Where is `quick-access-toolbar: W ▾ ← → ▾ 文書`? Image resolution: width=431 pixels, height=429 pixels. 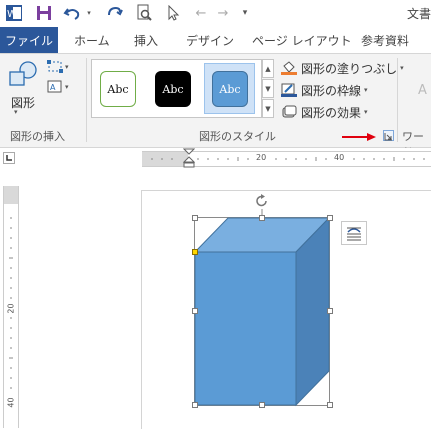 quick-access-toolbar: W ▾ ← → ▾ 文書 is located at coordinates (215, 13).